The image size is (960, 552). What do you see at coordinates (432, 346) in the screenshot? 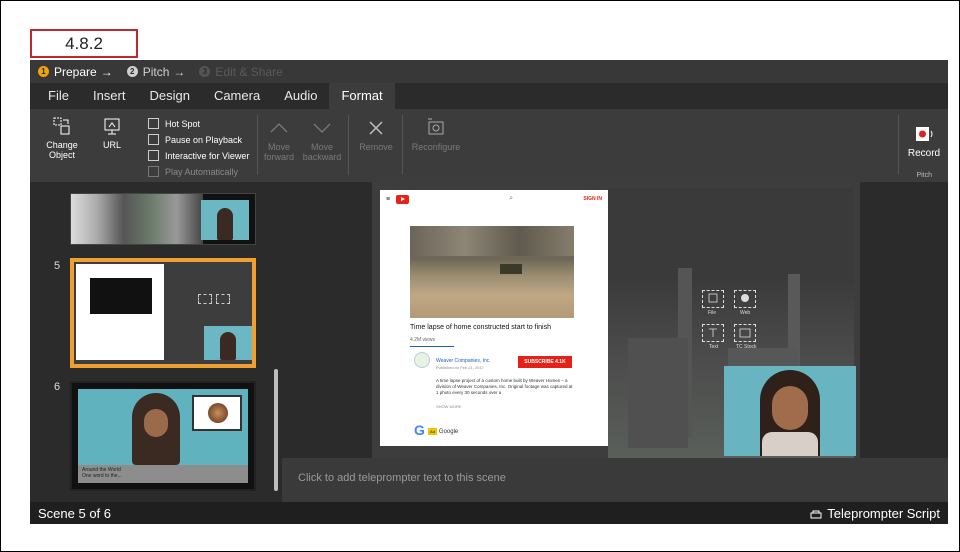
I see `like-bar` at bounding box center [432, 346].